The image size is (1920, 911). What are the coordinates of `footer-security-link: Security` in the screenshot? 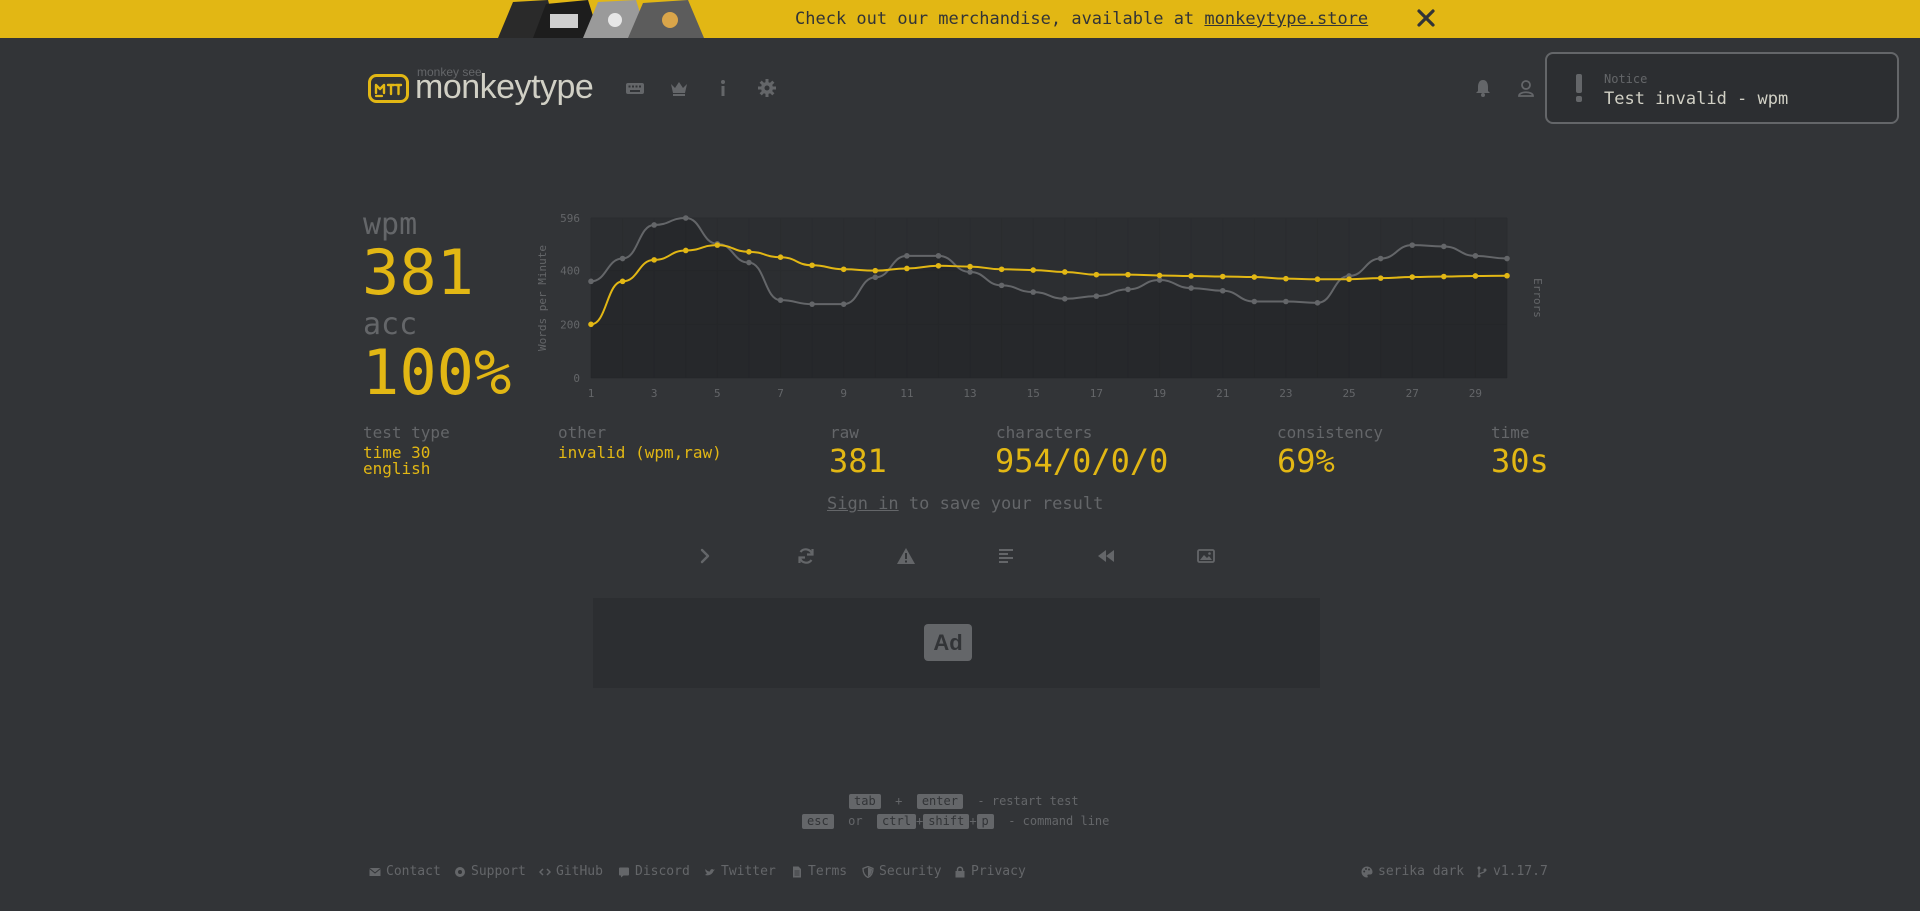 It's located at (902, 871).